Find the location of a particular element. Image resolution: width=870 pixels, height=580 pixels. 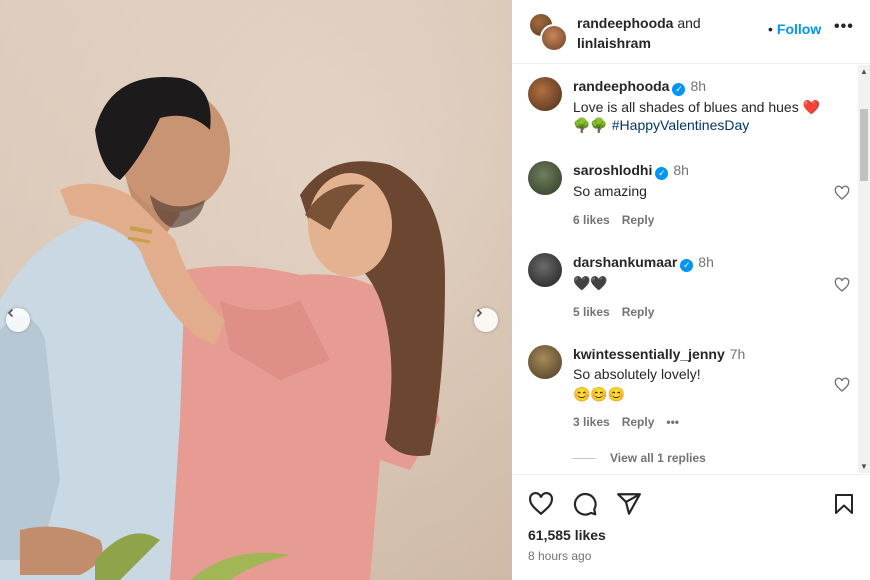

scroll-down-arrow-icon: ▼ is located at coordinates (864, 466).